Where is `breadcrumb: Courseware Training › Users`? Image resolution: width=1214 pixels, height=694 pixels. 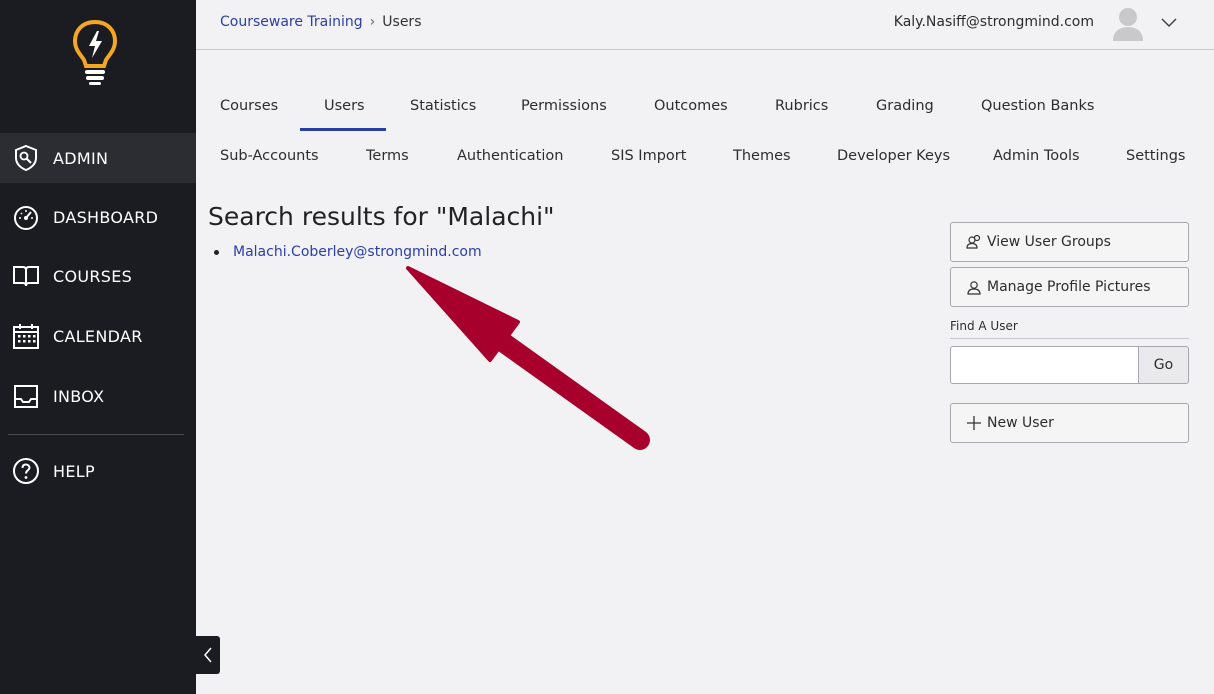 breadcrumb: Courseware Training › Users is located at coordinates (321, 22).